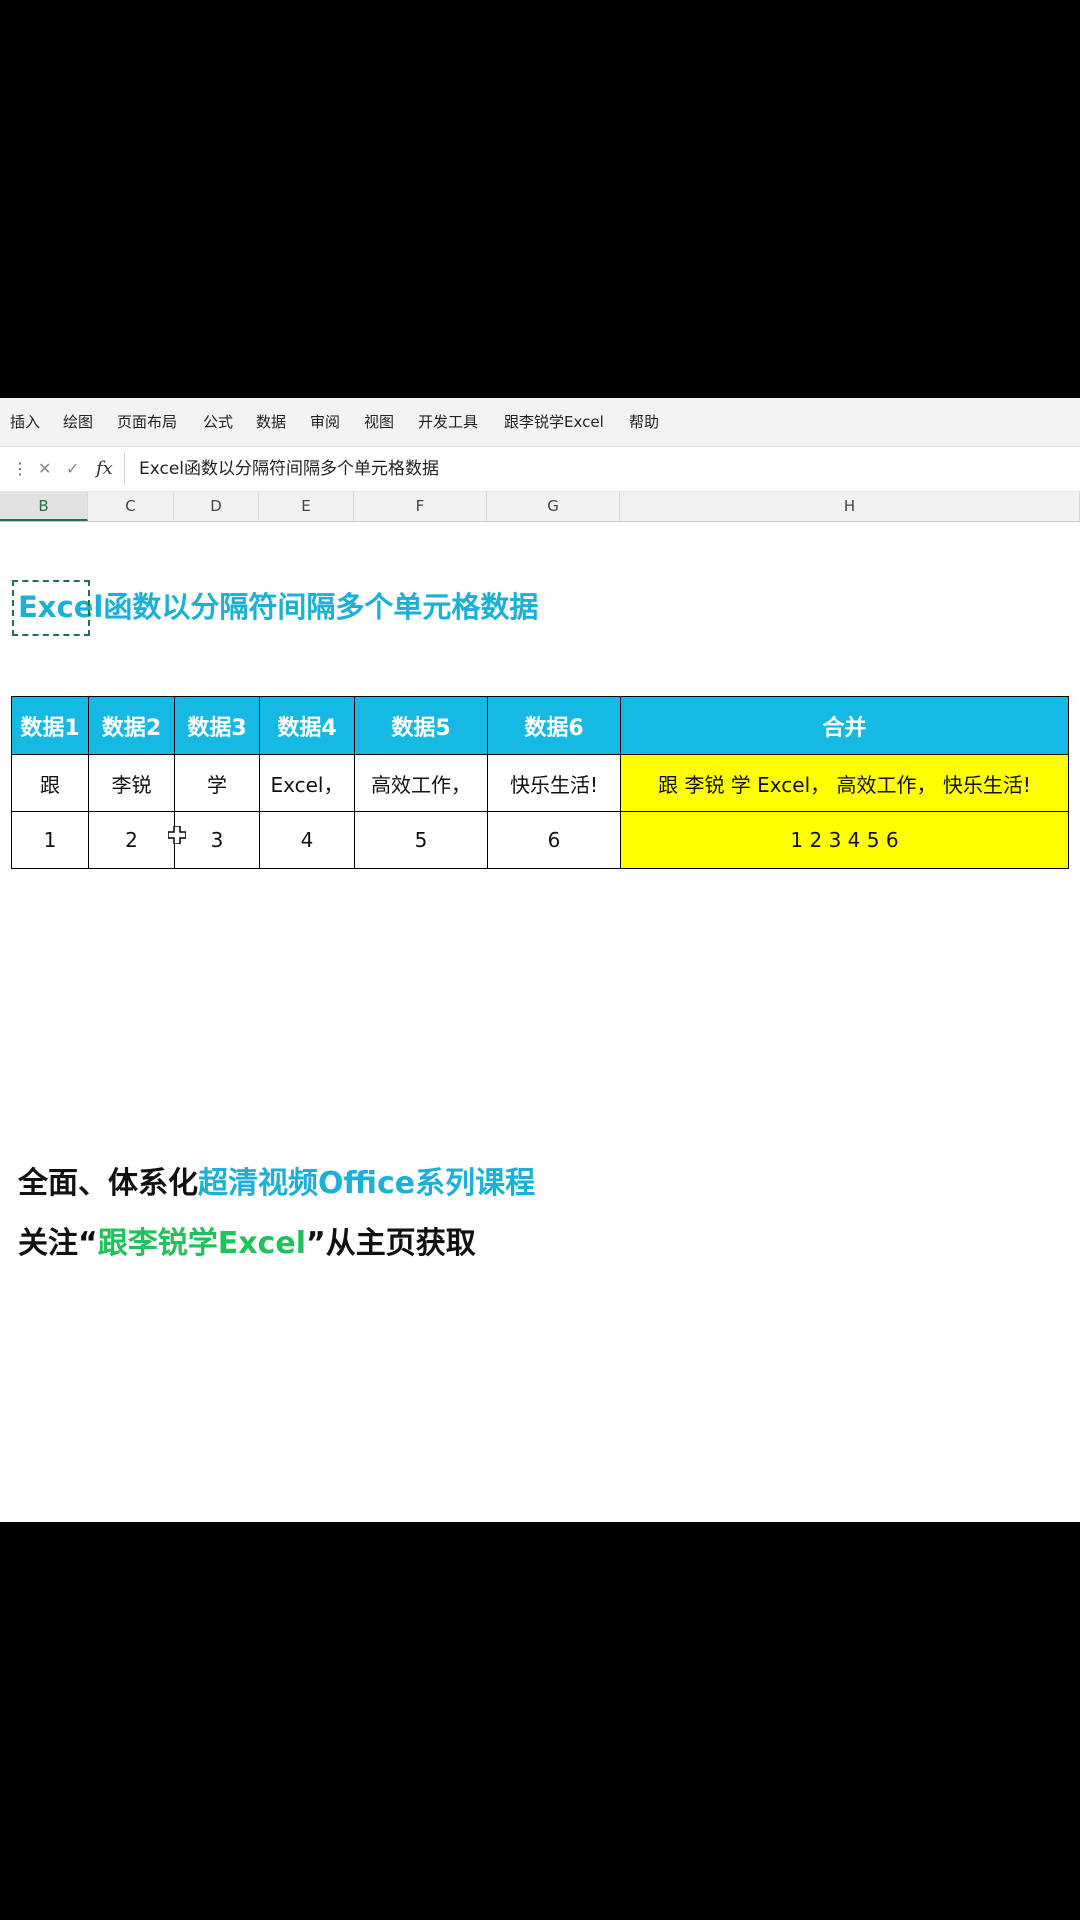 This screenshot has height=1920, width=1080. What do you see at coordinates (390, 1243) in the screenshot?
I see `promo-text: ”从主页获取` at bounding box center [390, 1243].